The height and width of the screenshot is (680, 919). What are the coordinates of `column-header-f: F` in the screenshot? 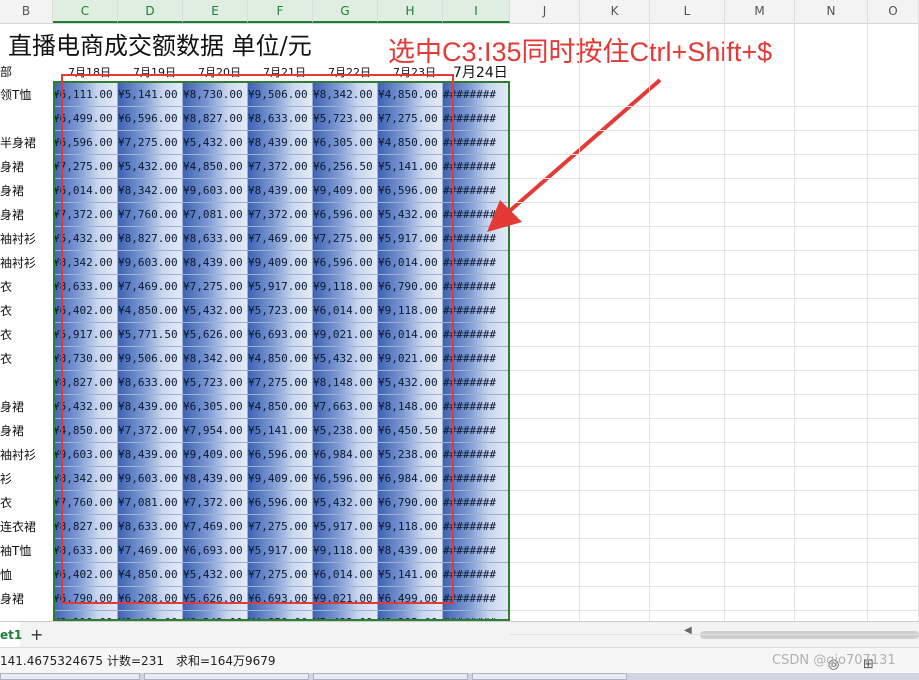 It's located at (280, 11).